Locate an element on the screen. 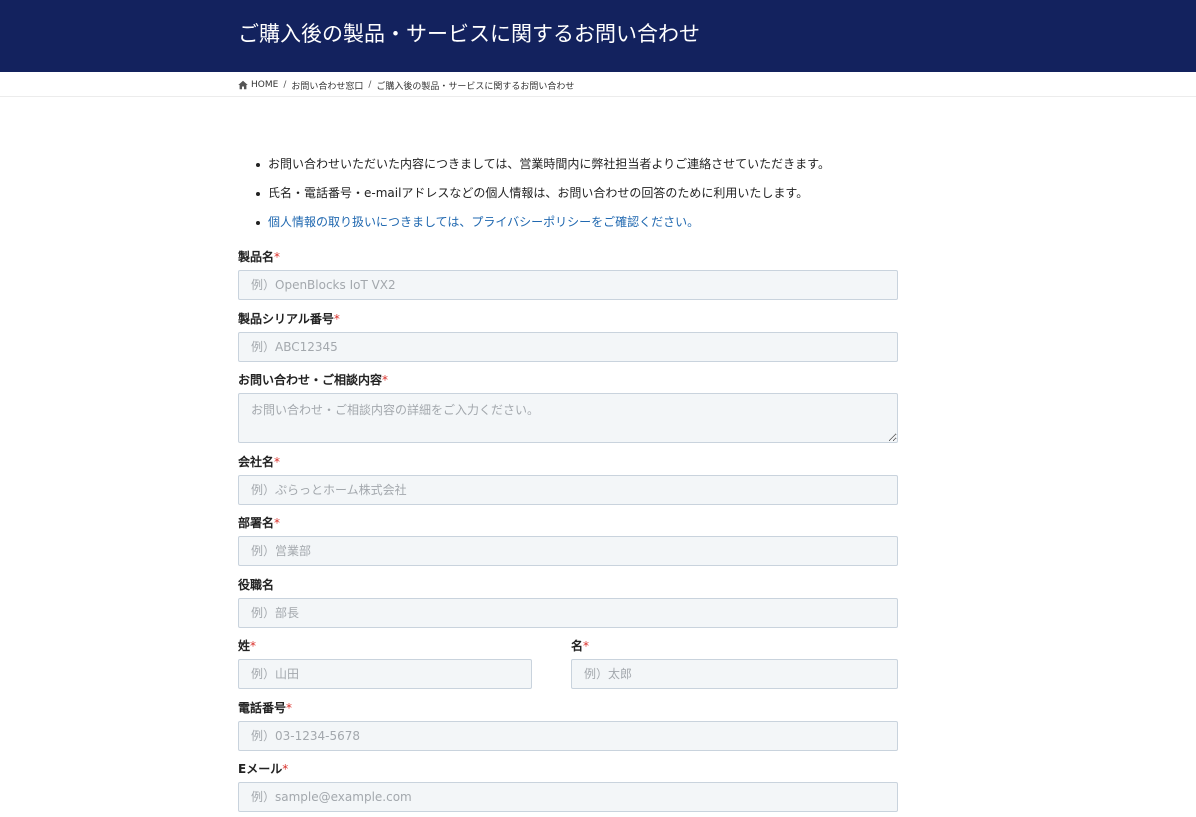 The image size is (1196, 817). phone-input is located at coordinates (568, 736).